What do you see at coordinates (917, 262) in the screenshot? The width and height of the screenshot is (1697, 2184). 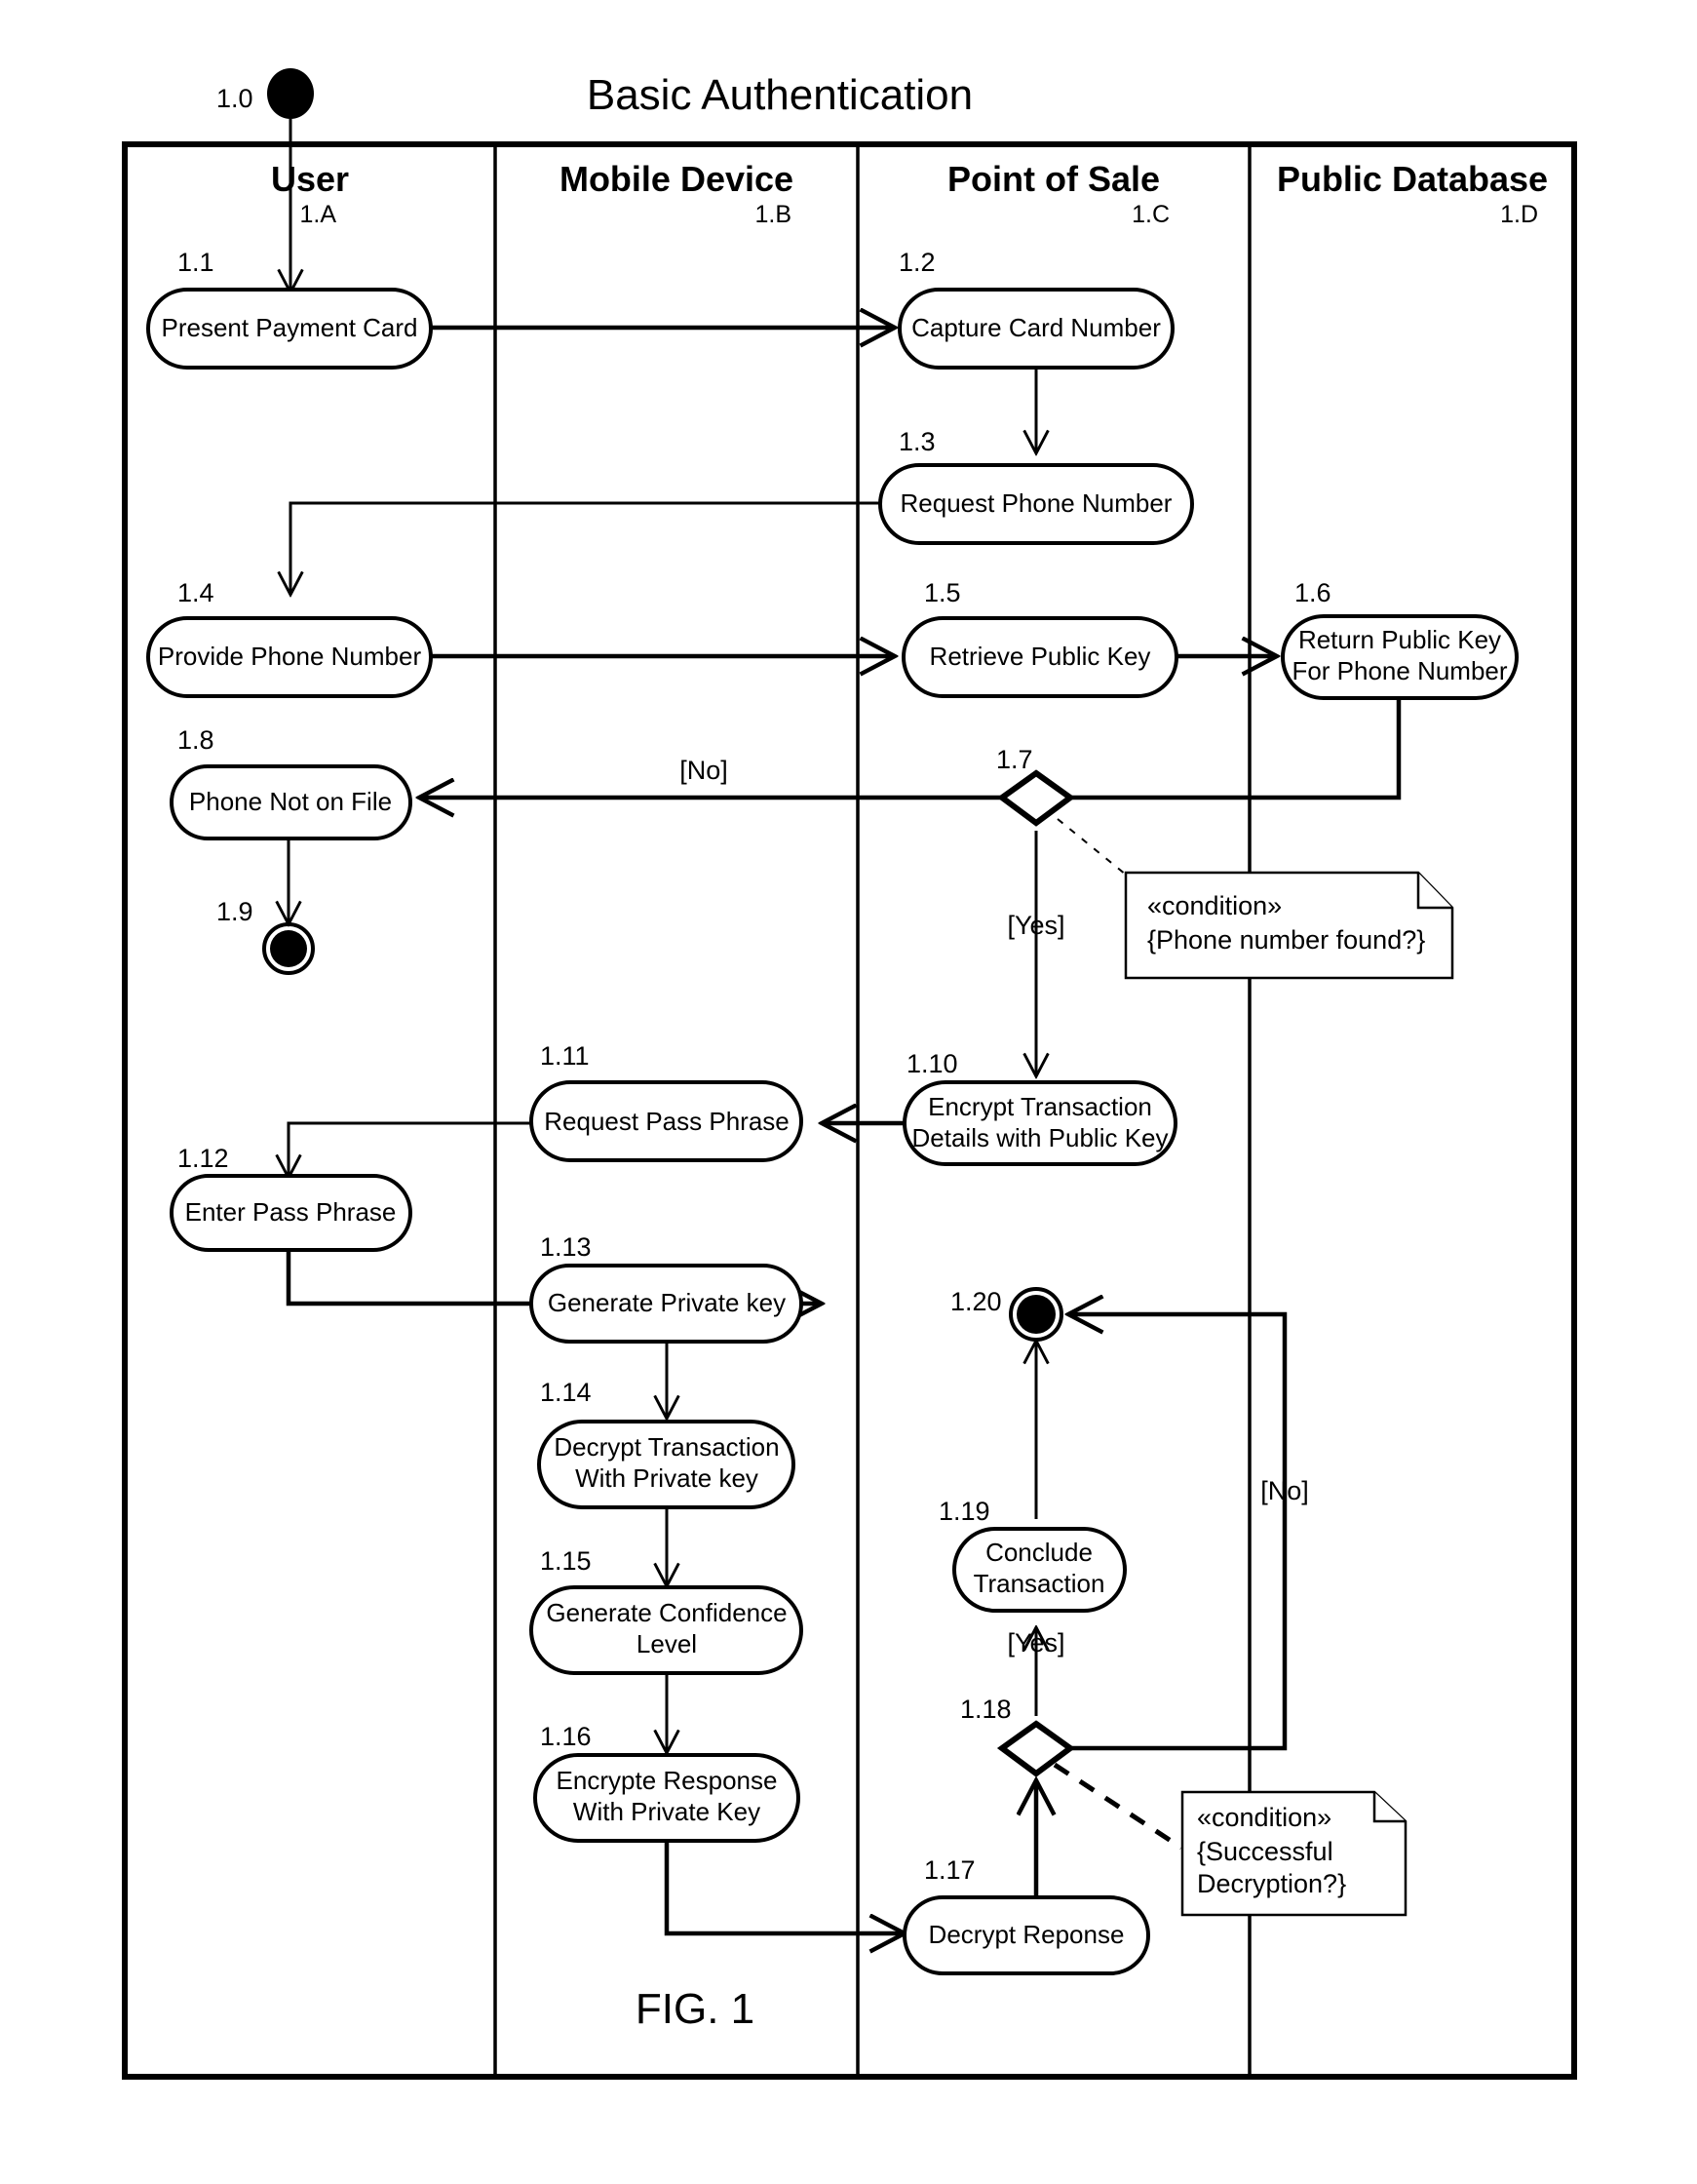 I see `node-id-1-2: 1.2` at bounding box center [917, 262].